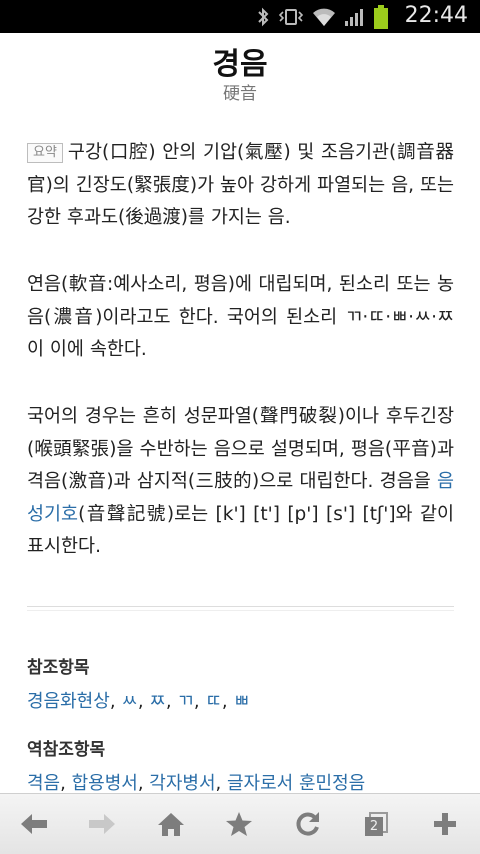  I want to click on page-subtitle-hanja: 硬音, so click(240, 94).